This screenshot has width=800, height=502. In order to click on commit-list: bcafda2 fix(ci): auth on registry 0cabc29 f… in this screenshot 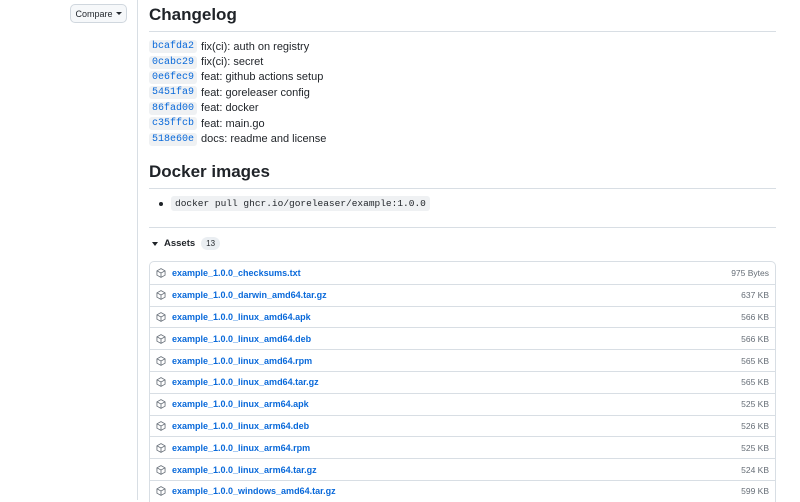, I will do `click(237, 93)`.